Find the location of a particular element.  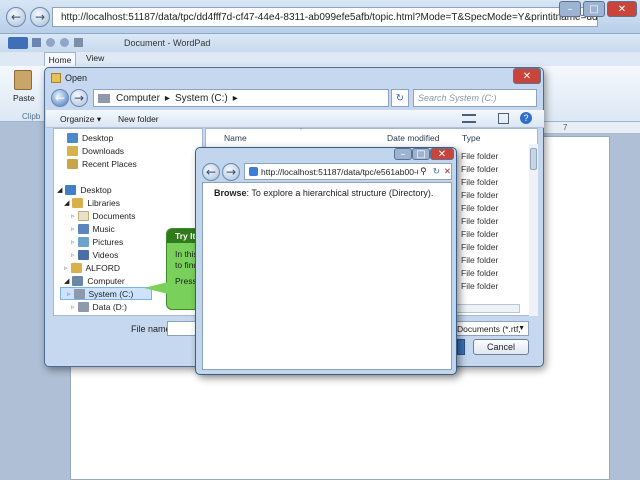

dialog-breadcrumb: Computer ▸ System (C:) ▸ is located at coordinates (241, 98).